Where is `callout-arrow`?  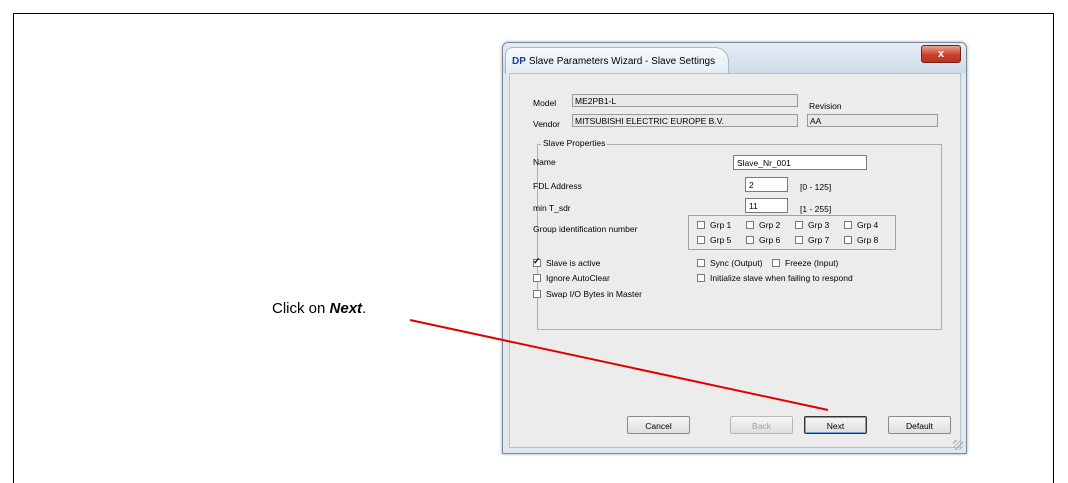 callout-arrow is located at coordinates (619, 365).